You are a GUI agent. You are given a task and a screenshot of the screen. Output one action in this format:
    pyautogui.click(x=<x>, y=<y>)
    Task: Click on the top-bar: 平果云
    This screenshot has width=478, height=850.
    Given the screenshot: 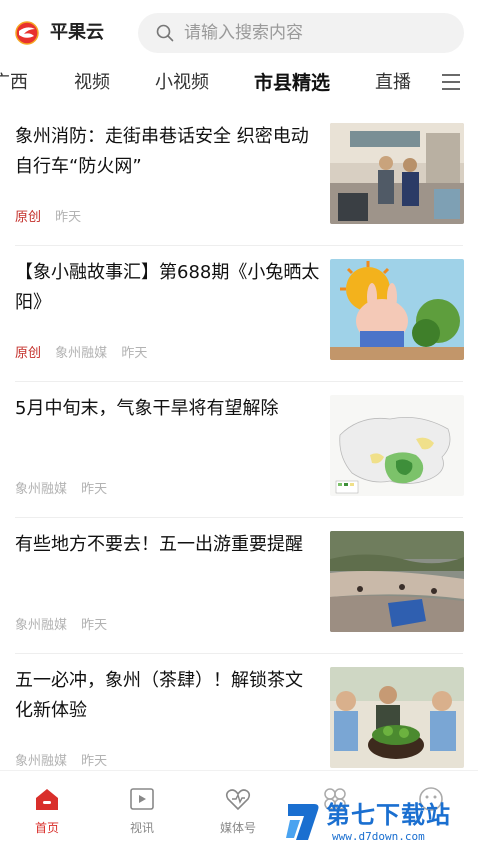 What is the action you would take?
    pyautogui.click(x=239, y=31)
    